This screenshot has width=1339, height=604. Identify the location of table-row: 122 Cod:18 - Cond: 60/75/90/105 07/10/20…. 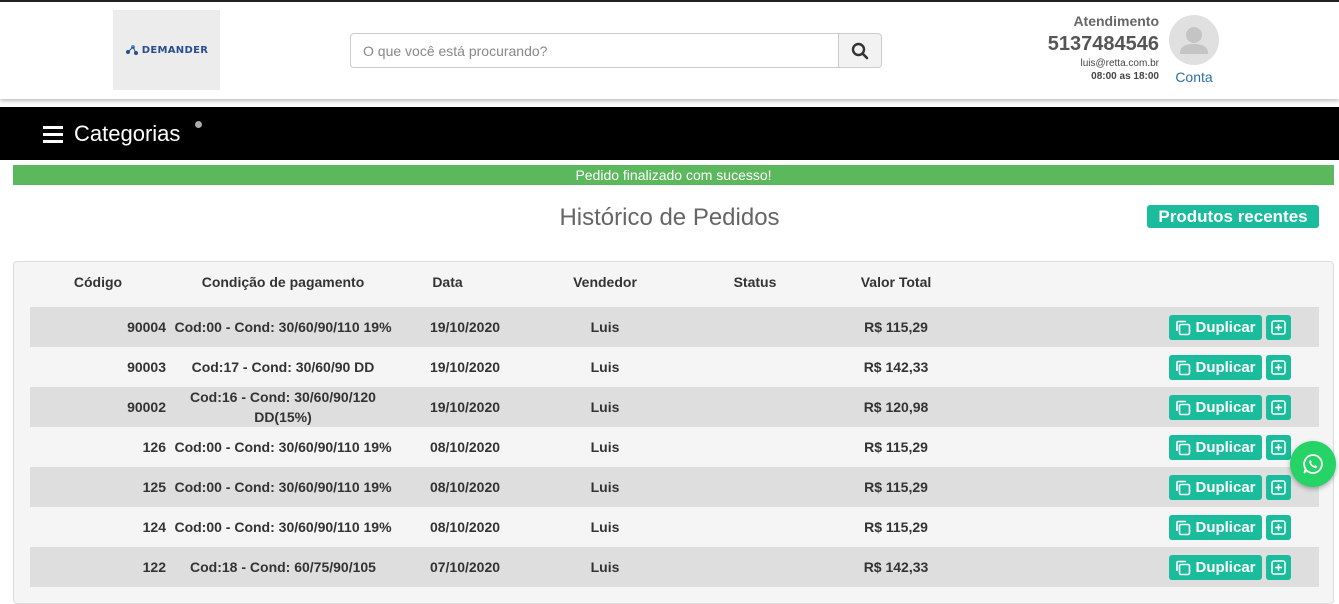
(674, 567).